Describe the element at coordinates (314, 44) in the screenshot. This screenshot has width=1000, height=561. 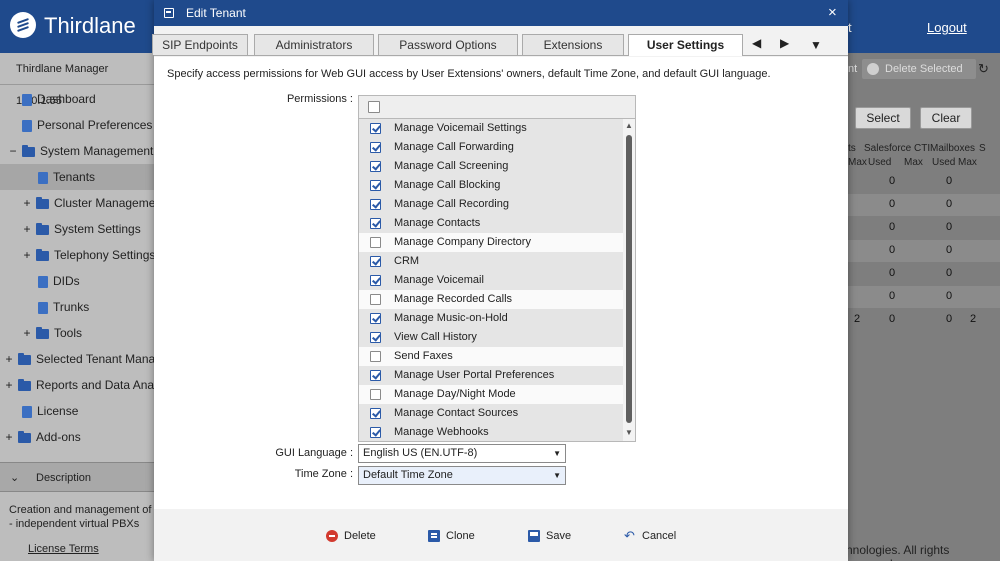
I see `tab-administrators: Administrators` at that location.